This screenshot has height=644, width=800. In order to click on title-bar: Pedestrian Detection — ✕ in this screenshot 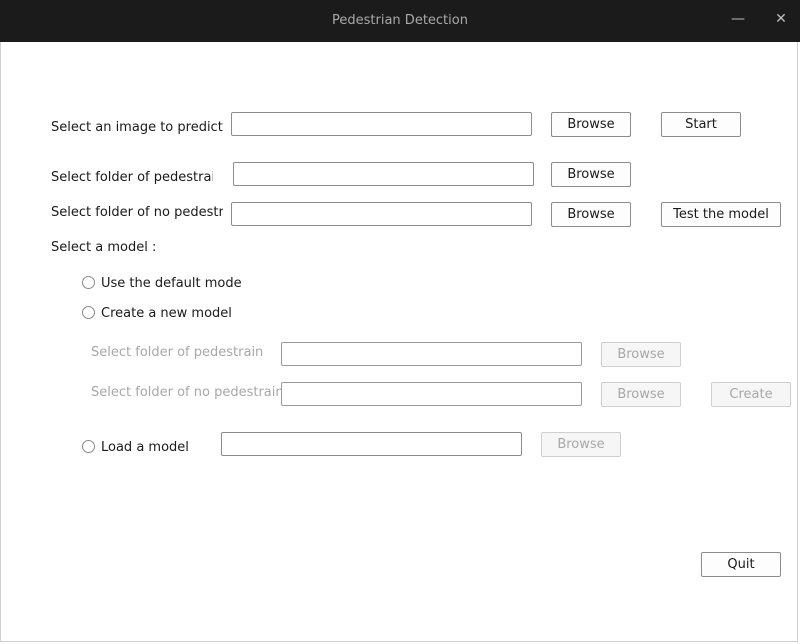, I will do `click(400, 21)`.